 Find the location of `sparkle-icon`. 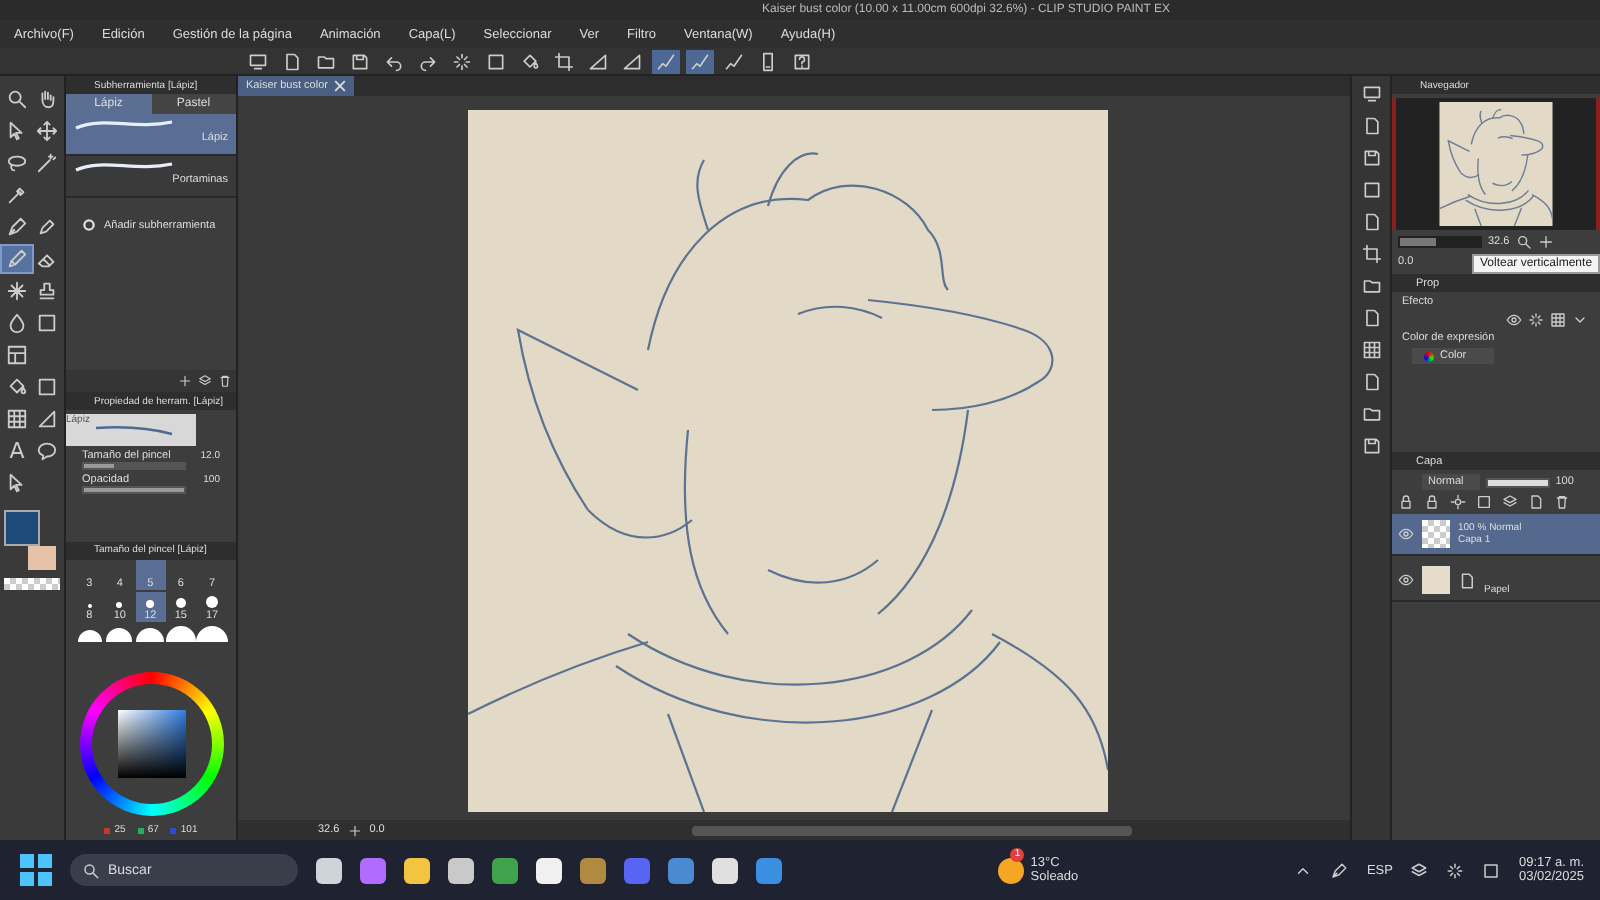

sparkle-icon is located at coordinates (17, 291).